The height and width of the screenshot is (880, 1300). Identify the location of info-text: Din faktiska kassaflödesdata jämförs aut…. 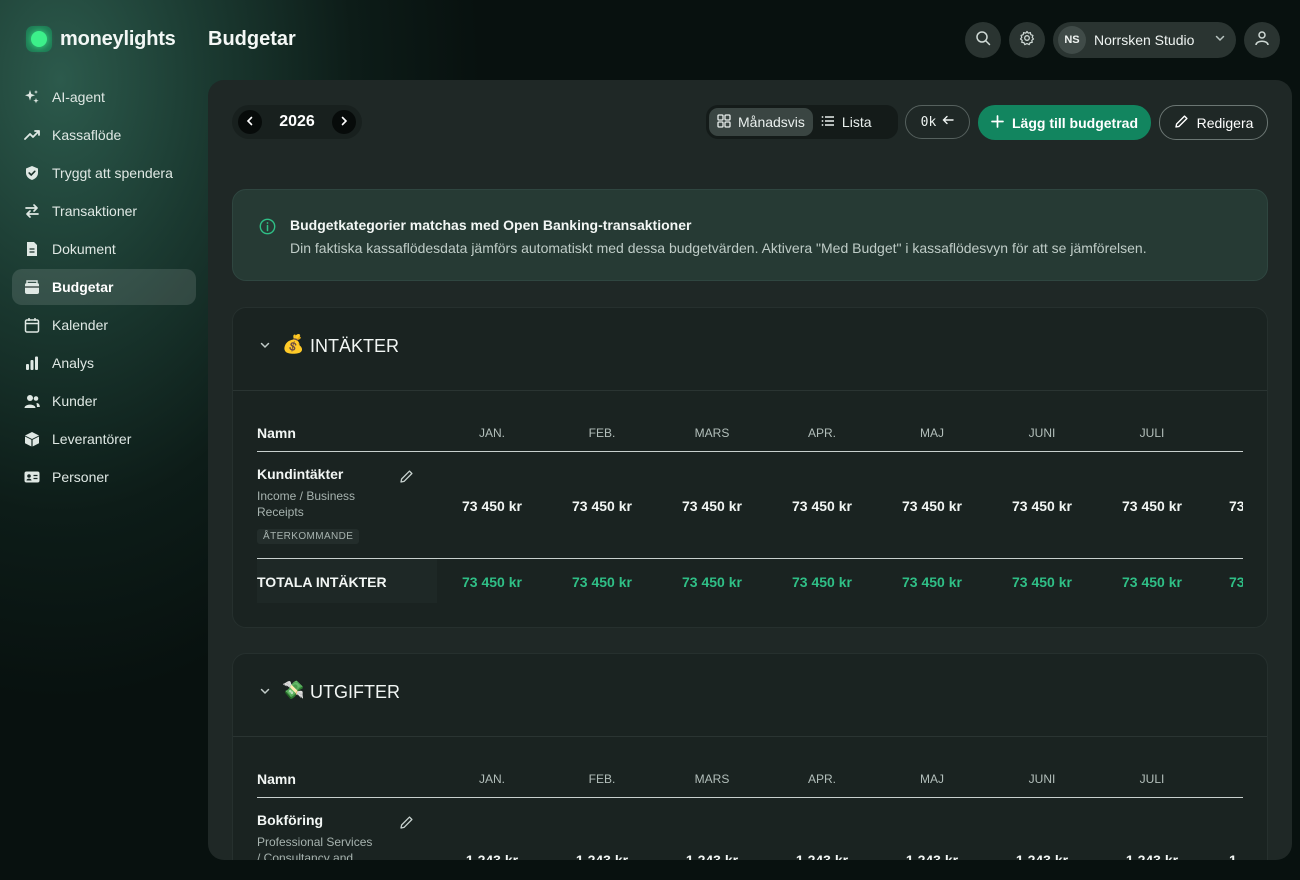
(718, 248).